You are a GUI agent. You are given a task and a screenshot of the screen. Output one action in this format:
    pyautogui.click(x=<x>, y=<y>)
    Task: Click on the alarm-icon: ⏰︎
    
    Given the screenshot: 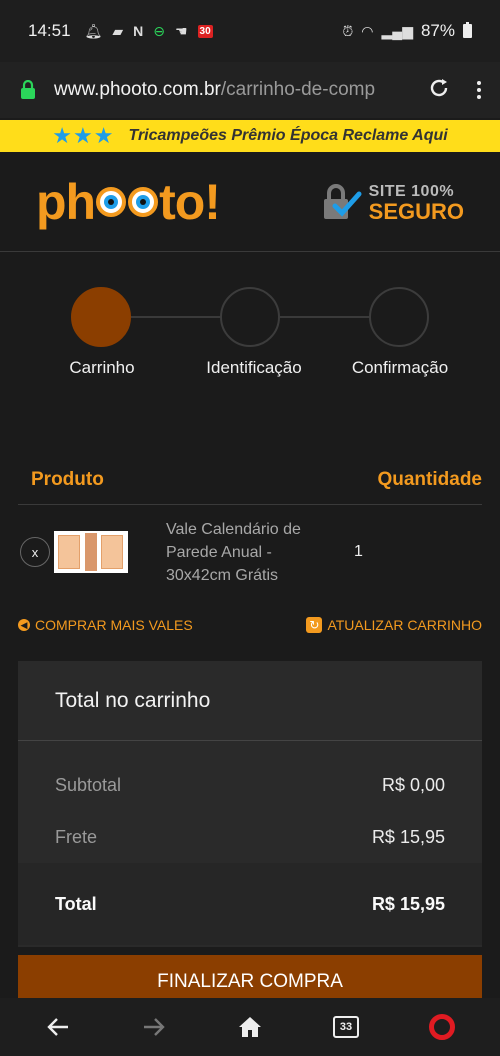 What is the action you would take?
    pyautogui.click(x=348, y=30)
    